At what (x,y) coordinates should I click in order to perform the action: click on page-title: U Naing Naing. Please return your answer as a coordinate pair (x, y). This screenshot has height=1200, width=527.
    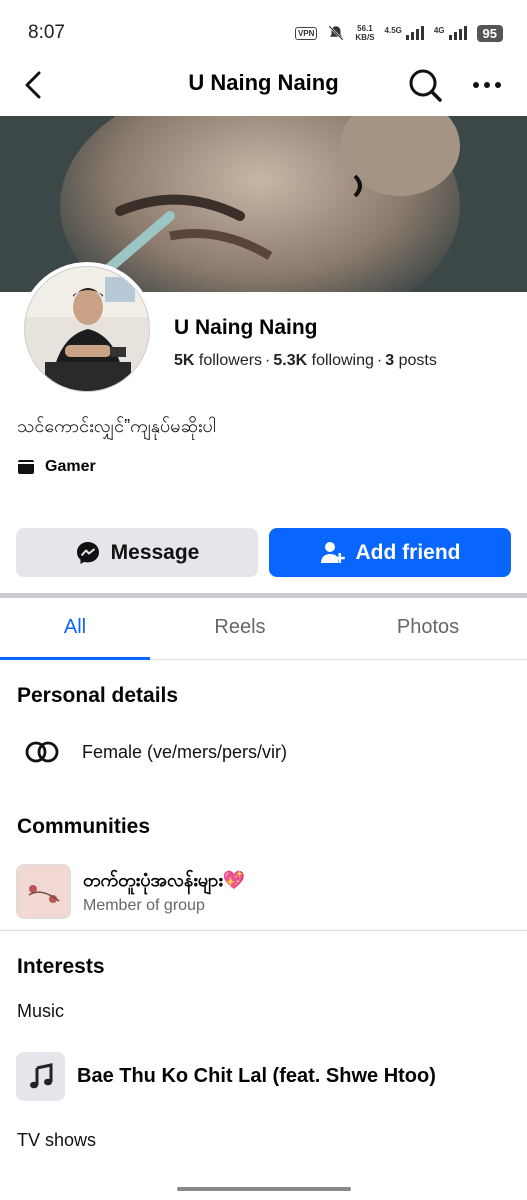
    Looking at the image, I should click on (263, 82).